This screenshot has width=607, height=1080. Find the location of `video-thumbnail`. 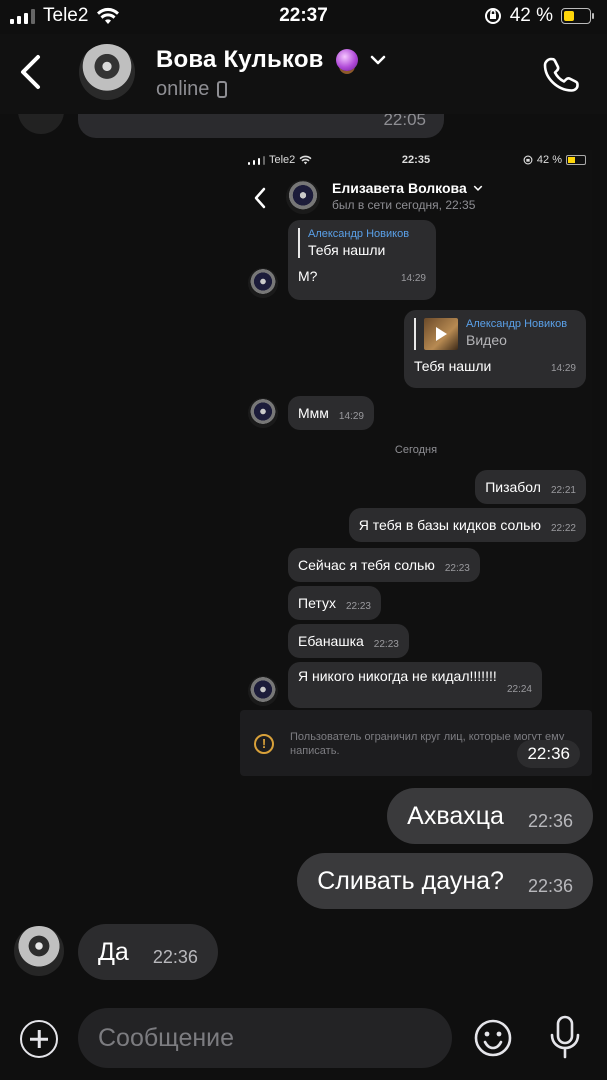

video-thumbnail is located at coordinates (441, 334).